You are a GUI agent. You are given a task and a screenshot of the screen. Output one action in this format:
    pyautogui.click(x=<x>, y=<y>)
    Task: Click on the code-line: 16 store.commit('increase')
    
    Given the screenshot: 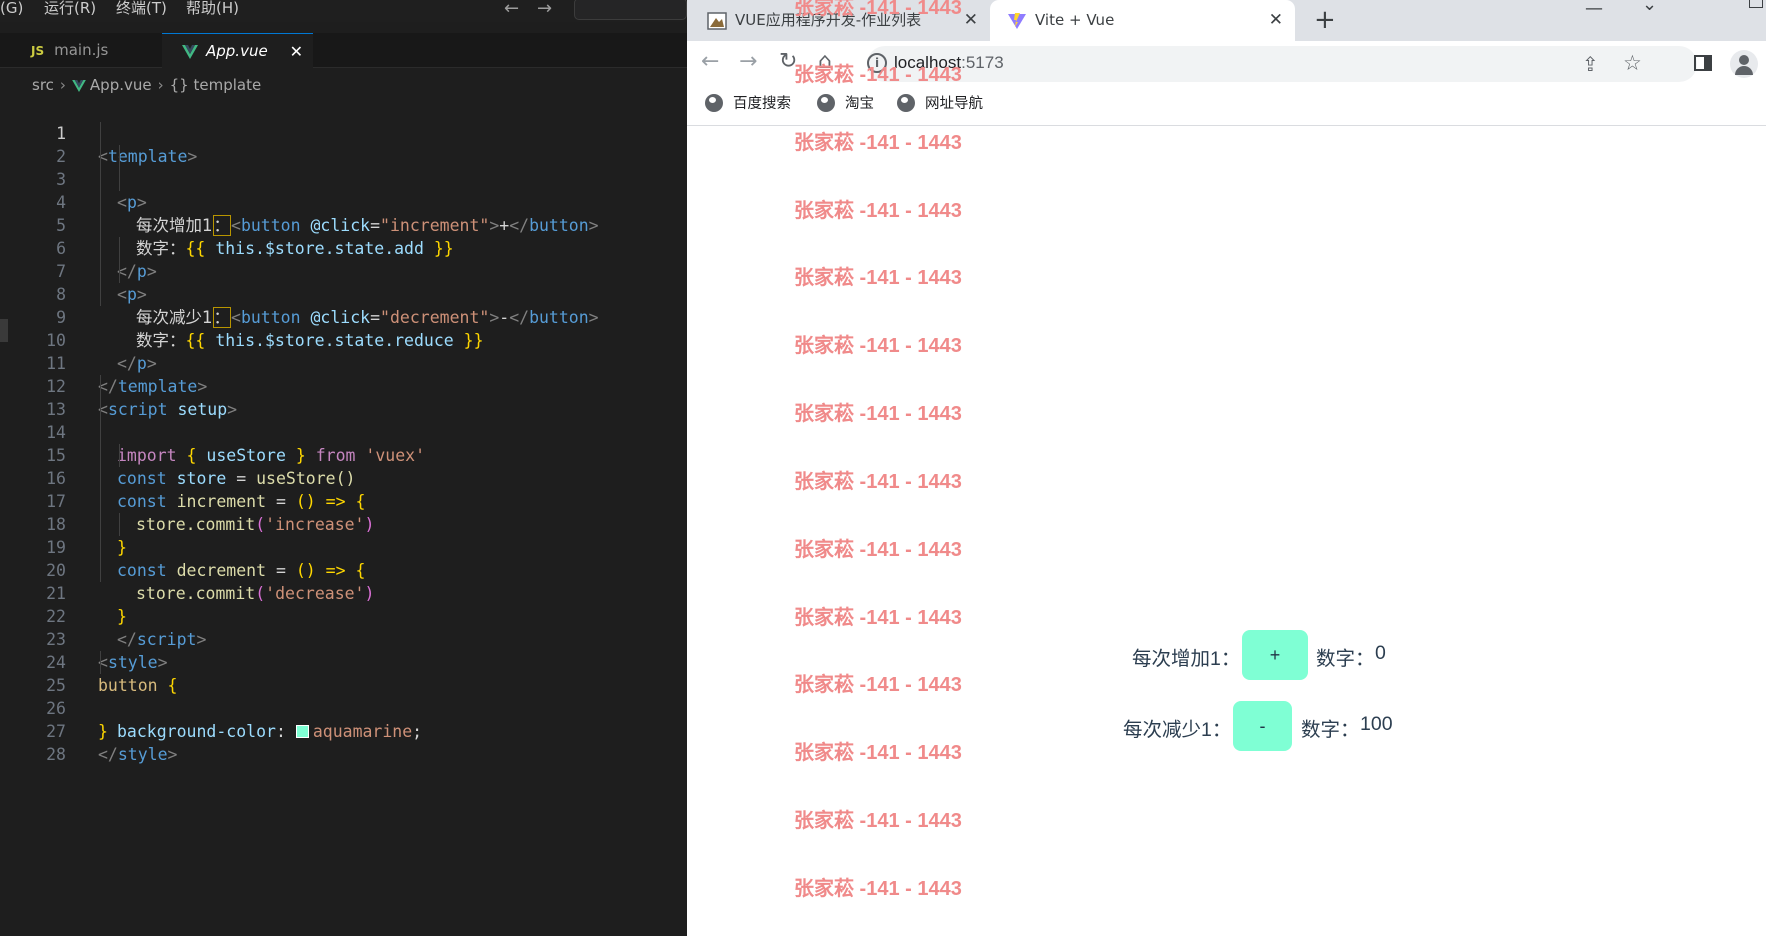 What is the action you would take?
    pyautogui.click(x=343, y=489)
    